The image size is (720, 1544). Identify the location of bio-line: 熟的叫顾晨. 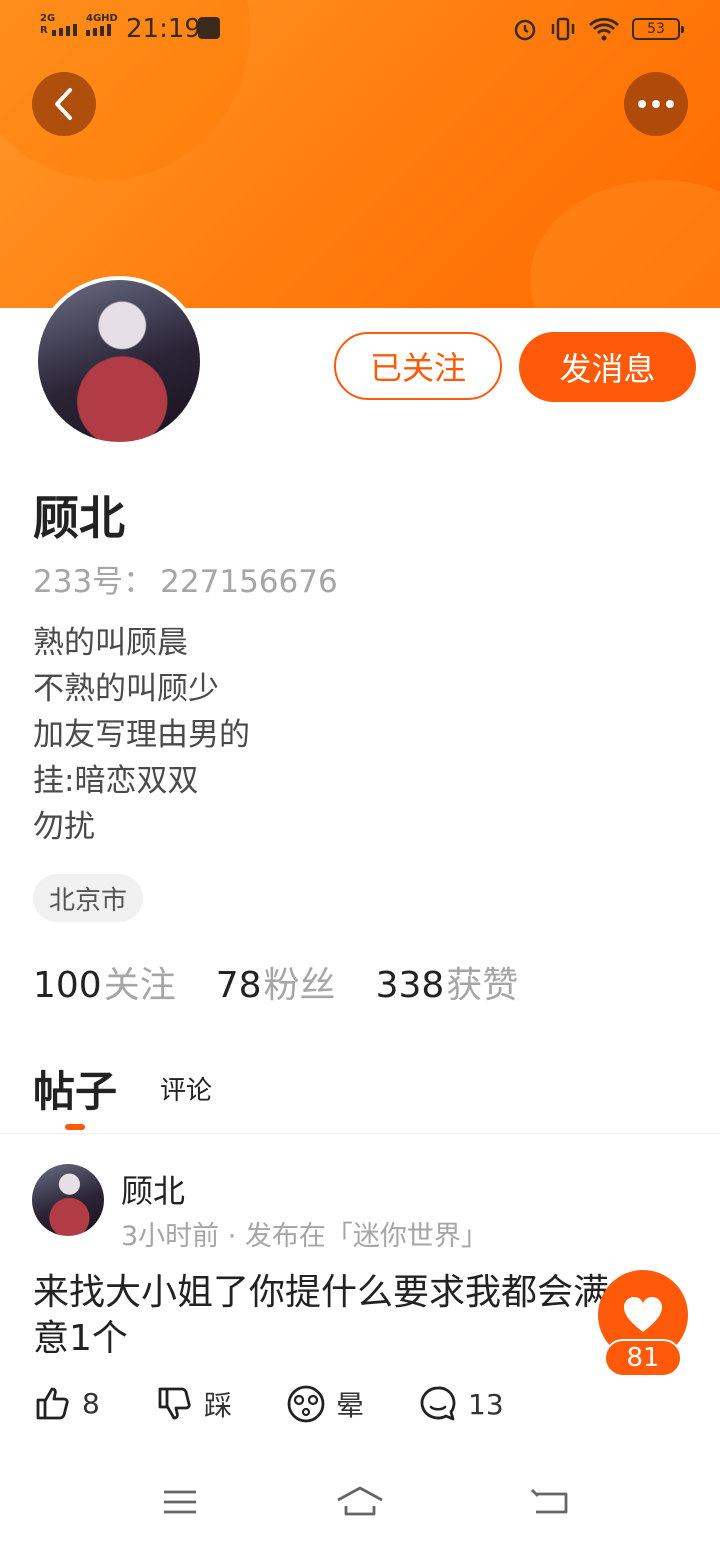
(110, 643).